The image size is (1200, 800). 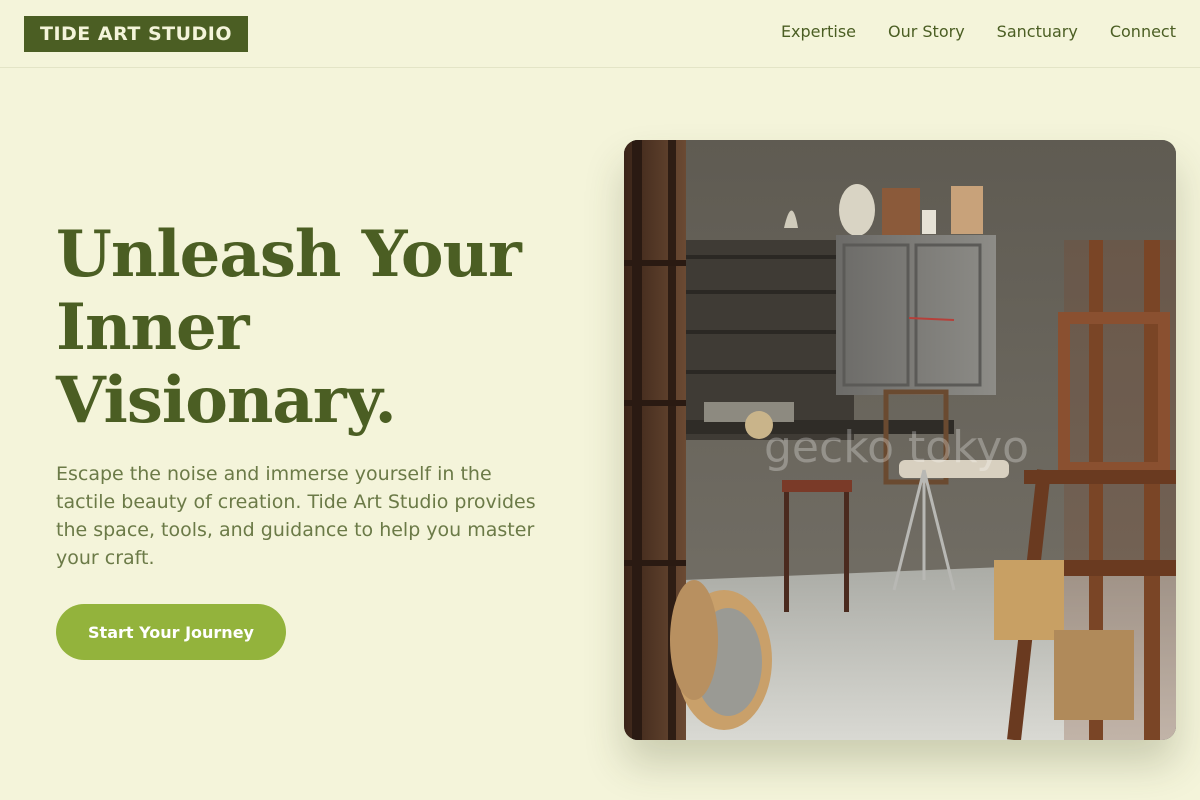 I want to click on nav-link-sanctuary: Sanctuary, so click(x=1037, y=32).